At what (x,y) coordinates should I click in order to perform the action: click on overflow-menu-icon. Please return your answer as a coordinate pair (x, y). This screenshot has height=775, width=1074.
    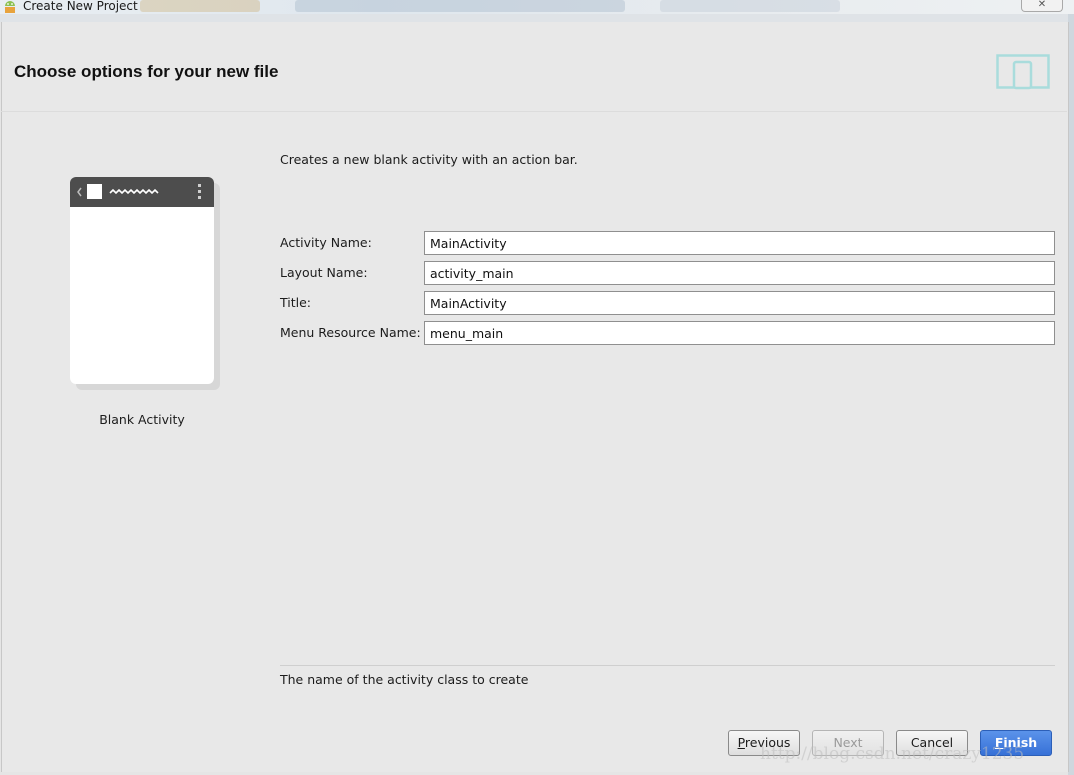
    Looking at the image, I should click on (199, 191).